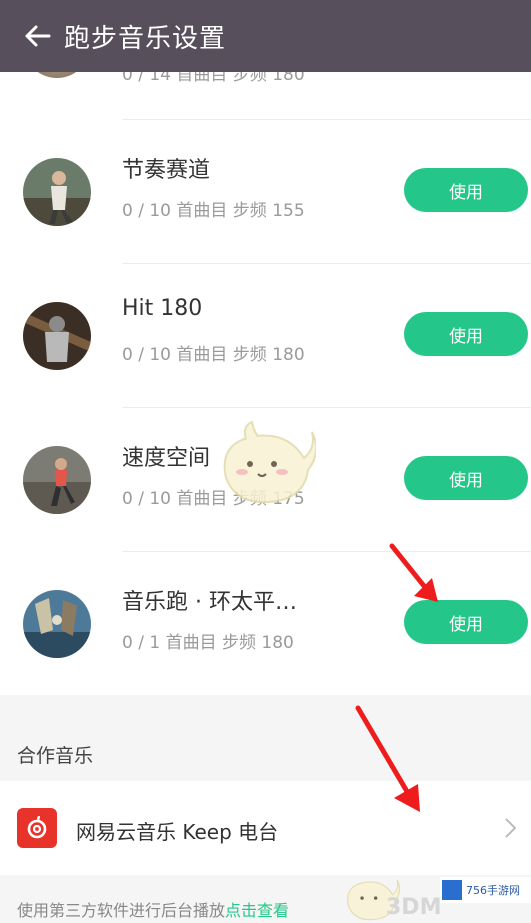 This screenshot has width=531, height=923. Describe the element at coordinates (213, 211) in the screenshot. I see `playlist-meta: 0 / 10 首曲目 步频 155` at that location.